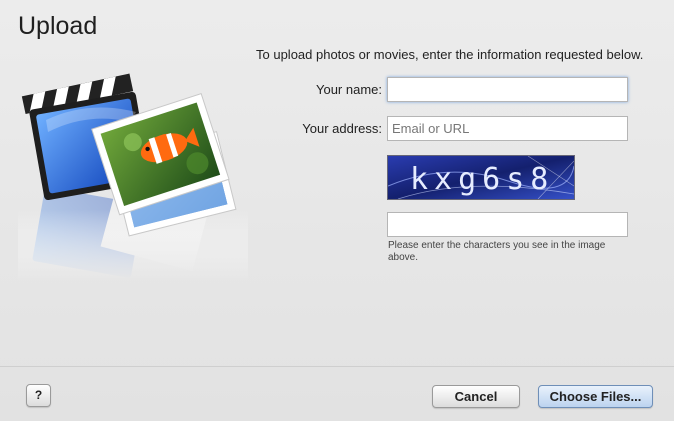  Describe the element at coordinates (342, 128) in the screenshot. I see `address-label: Your address:` at that location.